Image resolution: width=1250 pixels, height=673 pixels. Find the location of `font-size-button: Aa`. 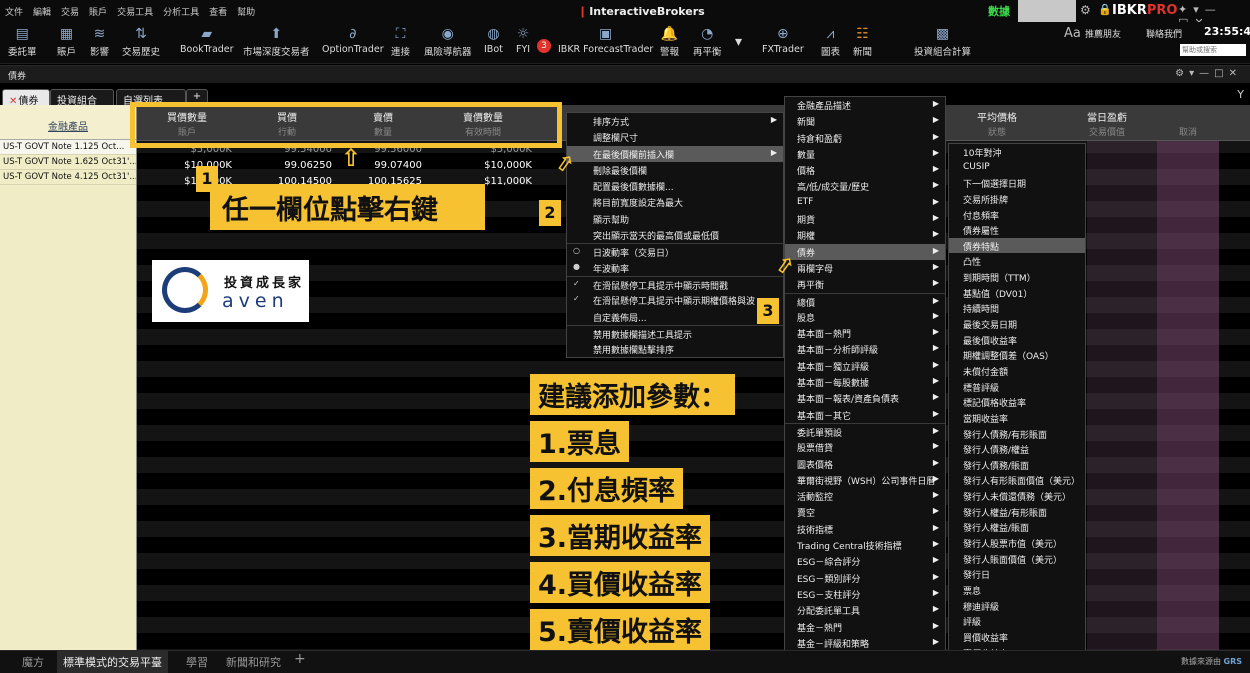

font-size-button: Aa is located at coordinates (1072, 33).